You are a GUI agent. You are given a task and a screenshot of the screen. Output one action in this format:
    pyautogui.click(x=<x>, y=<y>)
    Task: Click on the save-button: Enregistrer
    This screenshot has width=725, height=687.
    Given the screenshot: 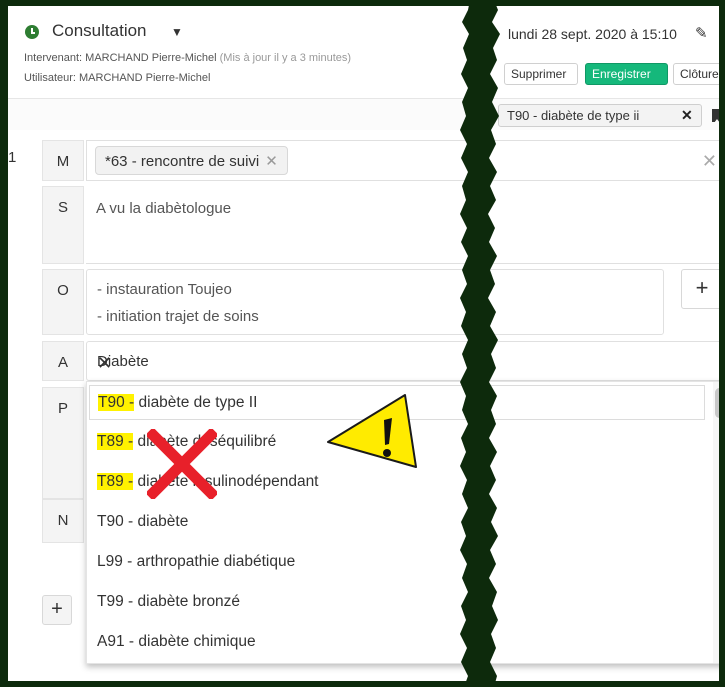 What is the action you would take?
    pyautogui.click(x=626, y=74)
    